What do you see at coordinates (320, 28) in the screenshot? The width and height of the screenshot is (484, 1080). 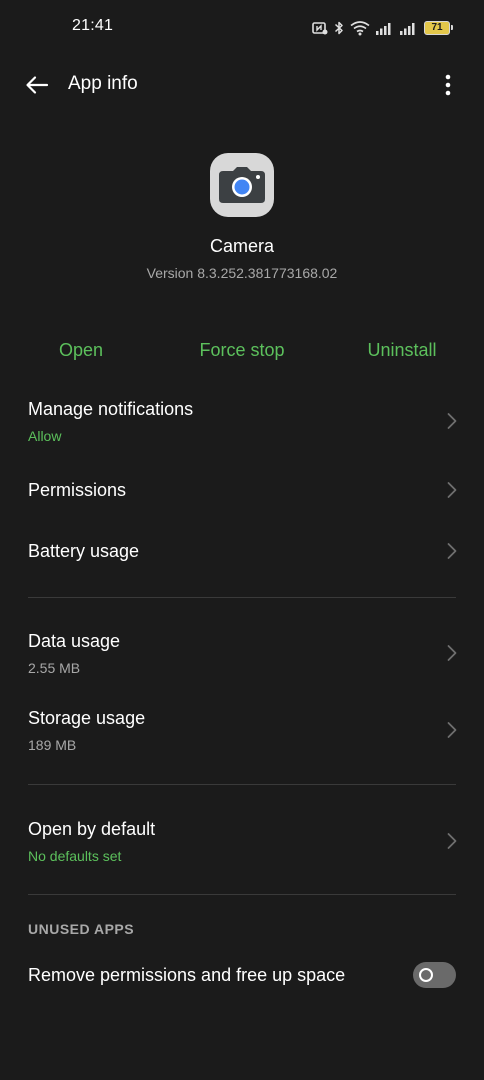 I see `nfc-icon` at bounding box center [320, 28].